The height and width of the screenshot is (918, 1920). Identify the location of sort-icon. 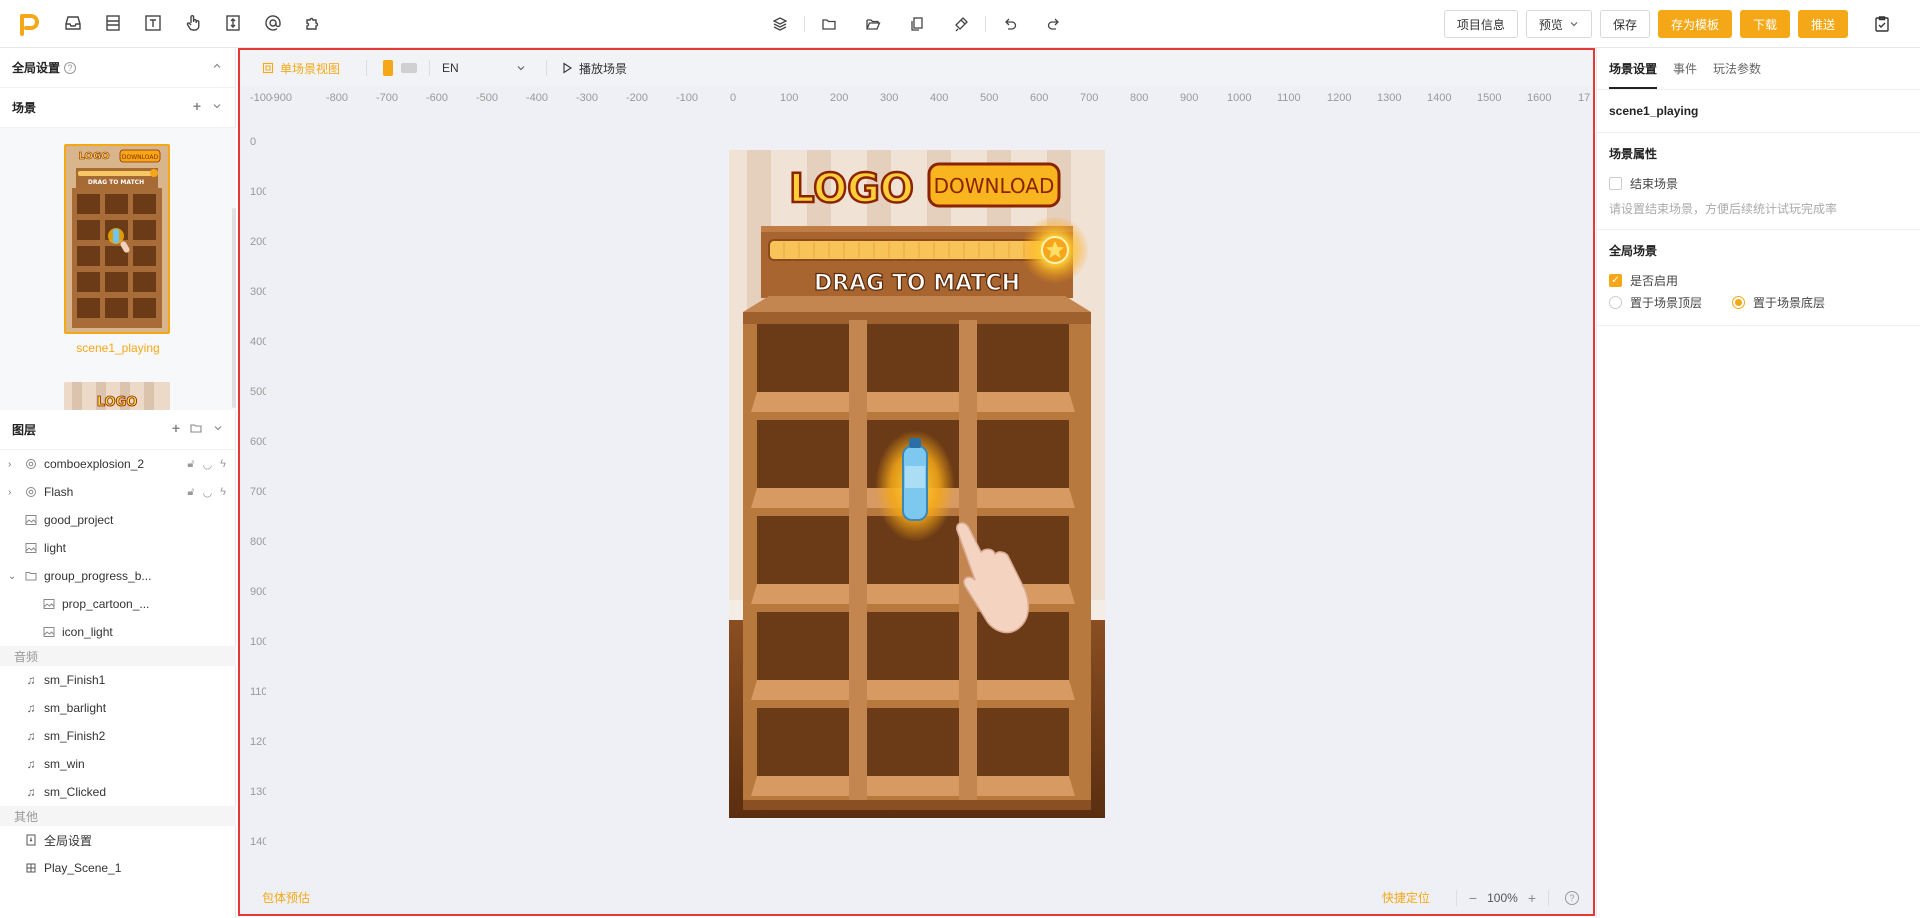
(233, 23).